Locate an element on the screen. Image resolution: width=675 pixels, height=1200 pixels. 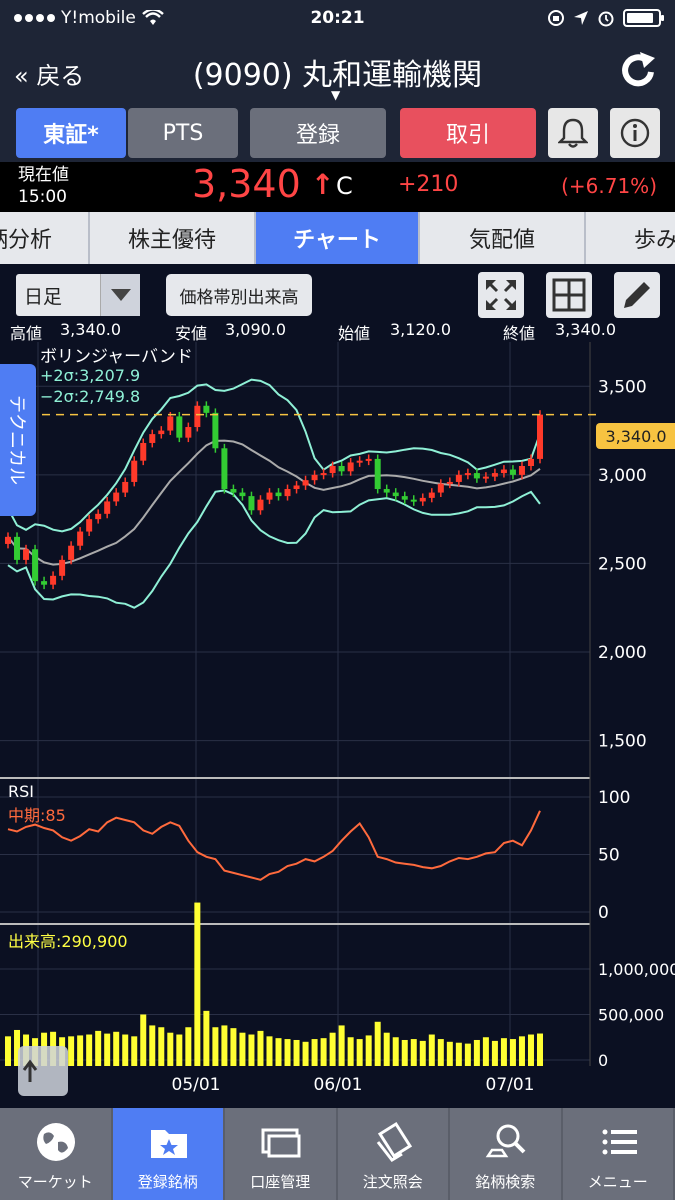
open-value: 3,120.0 is located at coordinates (421, 329).